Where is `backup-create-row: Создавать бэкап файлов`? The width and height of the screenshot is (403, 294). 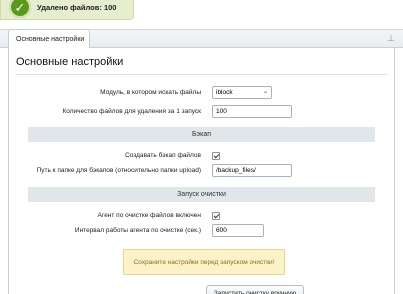 backup-create-row: Создавать бэкап файлов is located at coordinates (201, 157).